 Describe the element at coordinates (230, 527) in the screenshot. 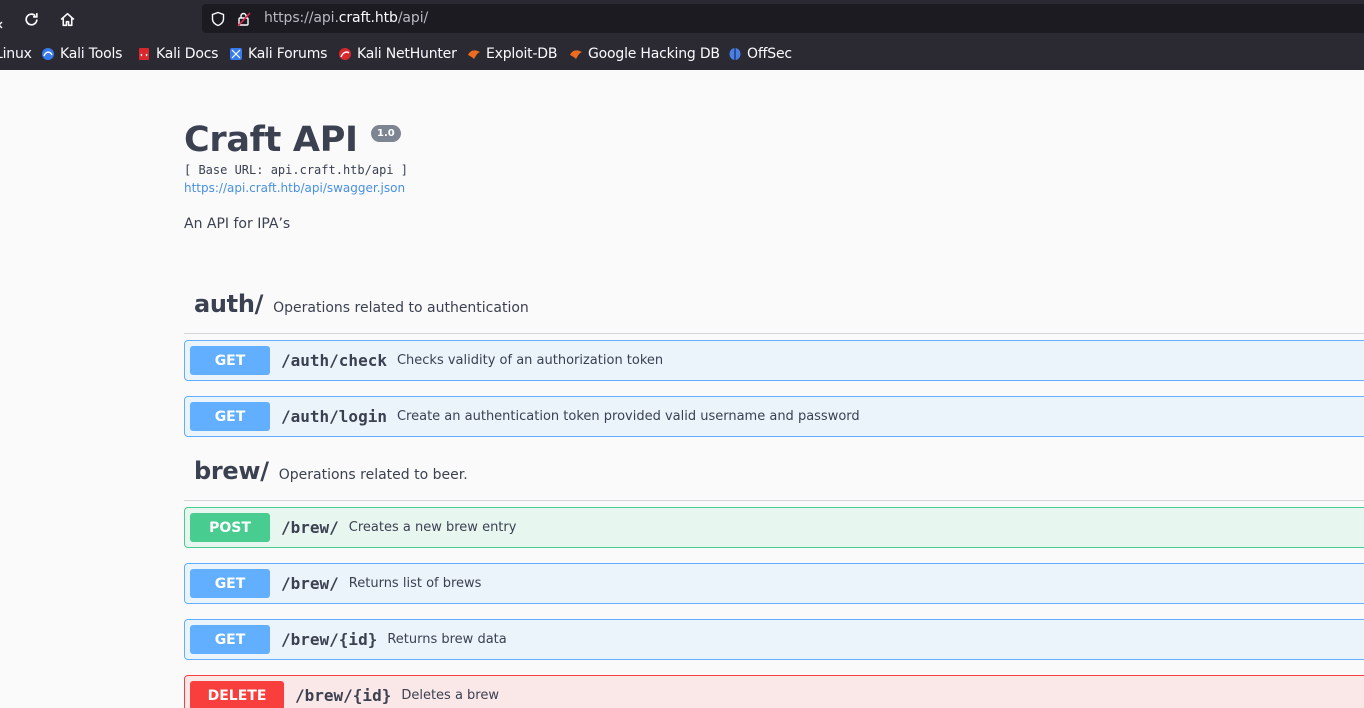

I see `method-badge: POST` at that location.